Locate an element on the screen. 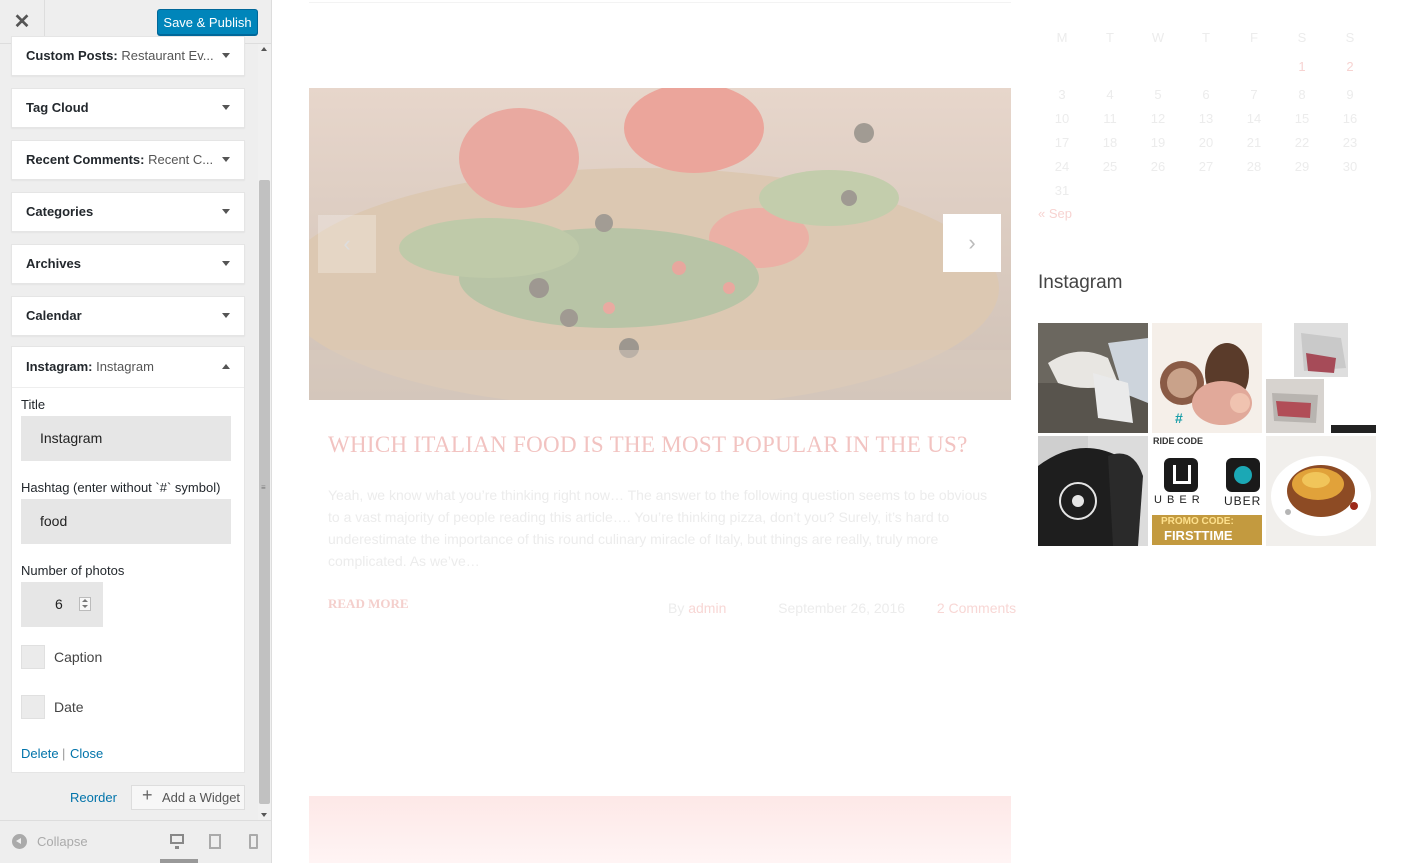 This screenshot has width=1411, height=863. calendar-day: 30 is located at coordinates (1350, 166).